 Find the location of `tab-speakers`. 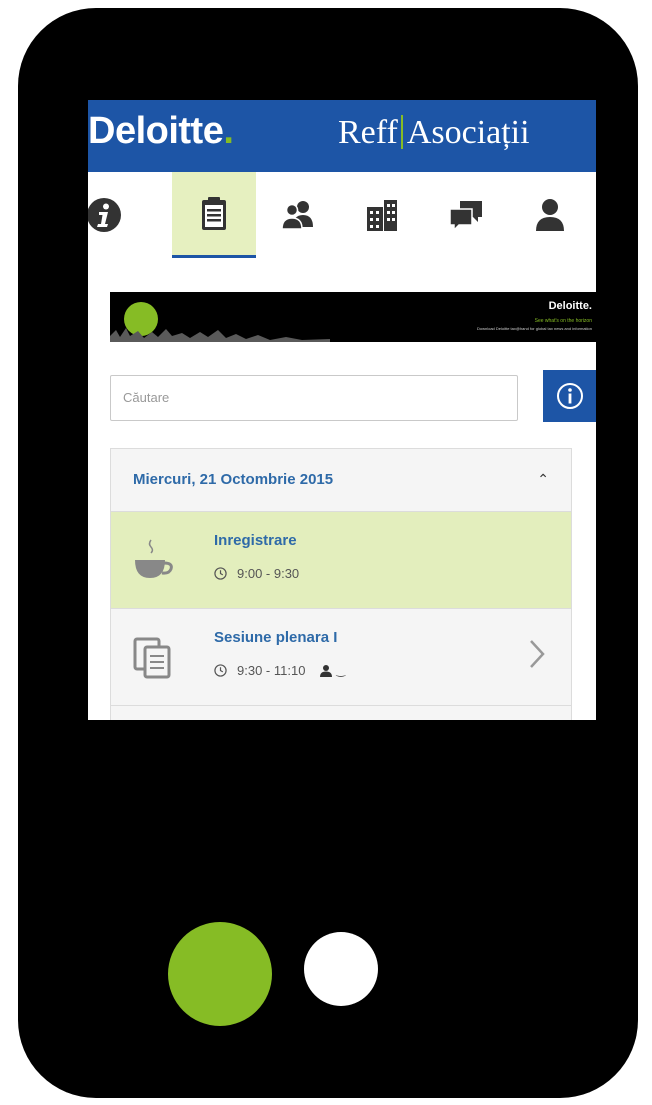

tab-speakers is located at coordinates (298, 215).